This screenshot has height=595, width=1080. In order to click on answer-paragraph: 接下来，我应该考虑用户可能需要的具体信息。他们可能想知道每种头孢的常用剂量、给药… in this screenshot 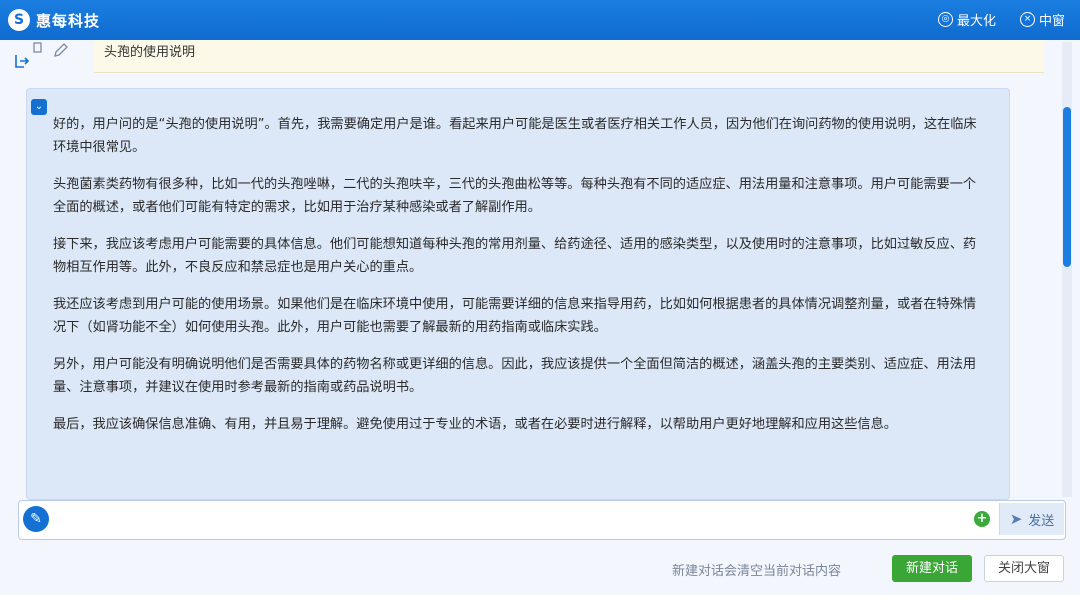, I will do `click(515, 256)`.